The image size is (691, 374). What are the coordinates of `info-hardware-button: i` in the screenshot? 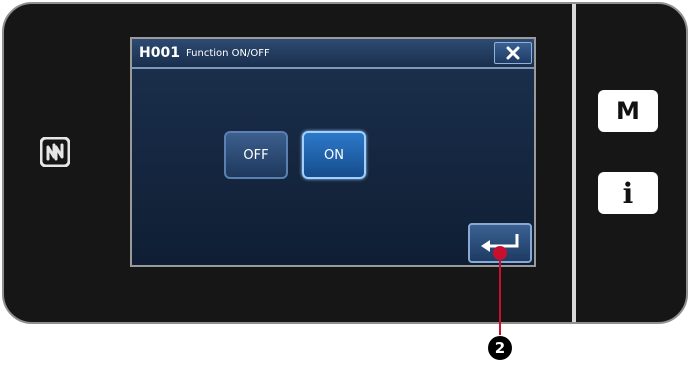 It's located at (628, 193).